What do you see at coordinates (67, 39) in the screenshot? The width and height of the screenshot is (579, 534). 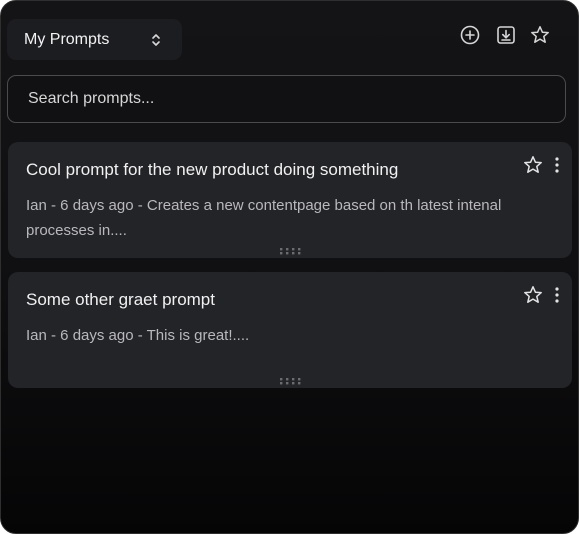 I see `prompt-library-select-label: My Prompts` at bounding box center [67, 39].